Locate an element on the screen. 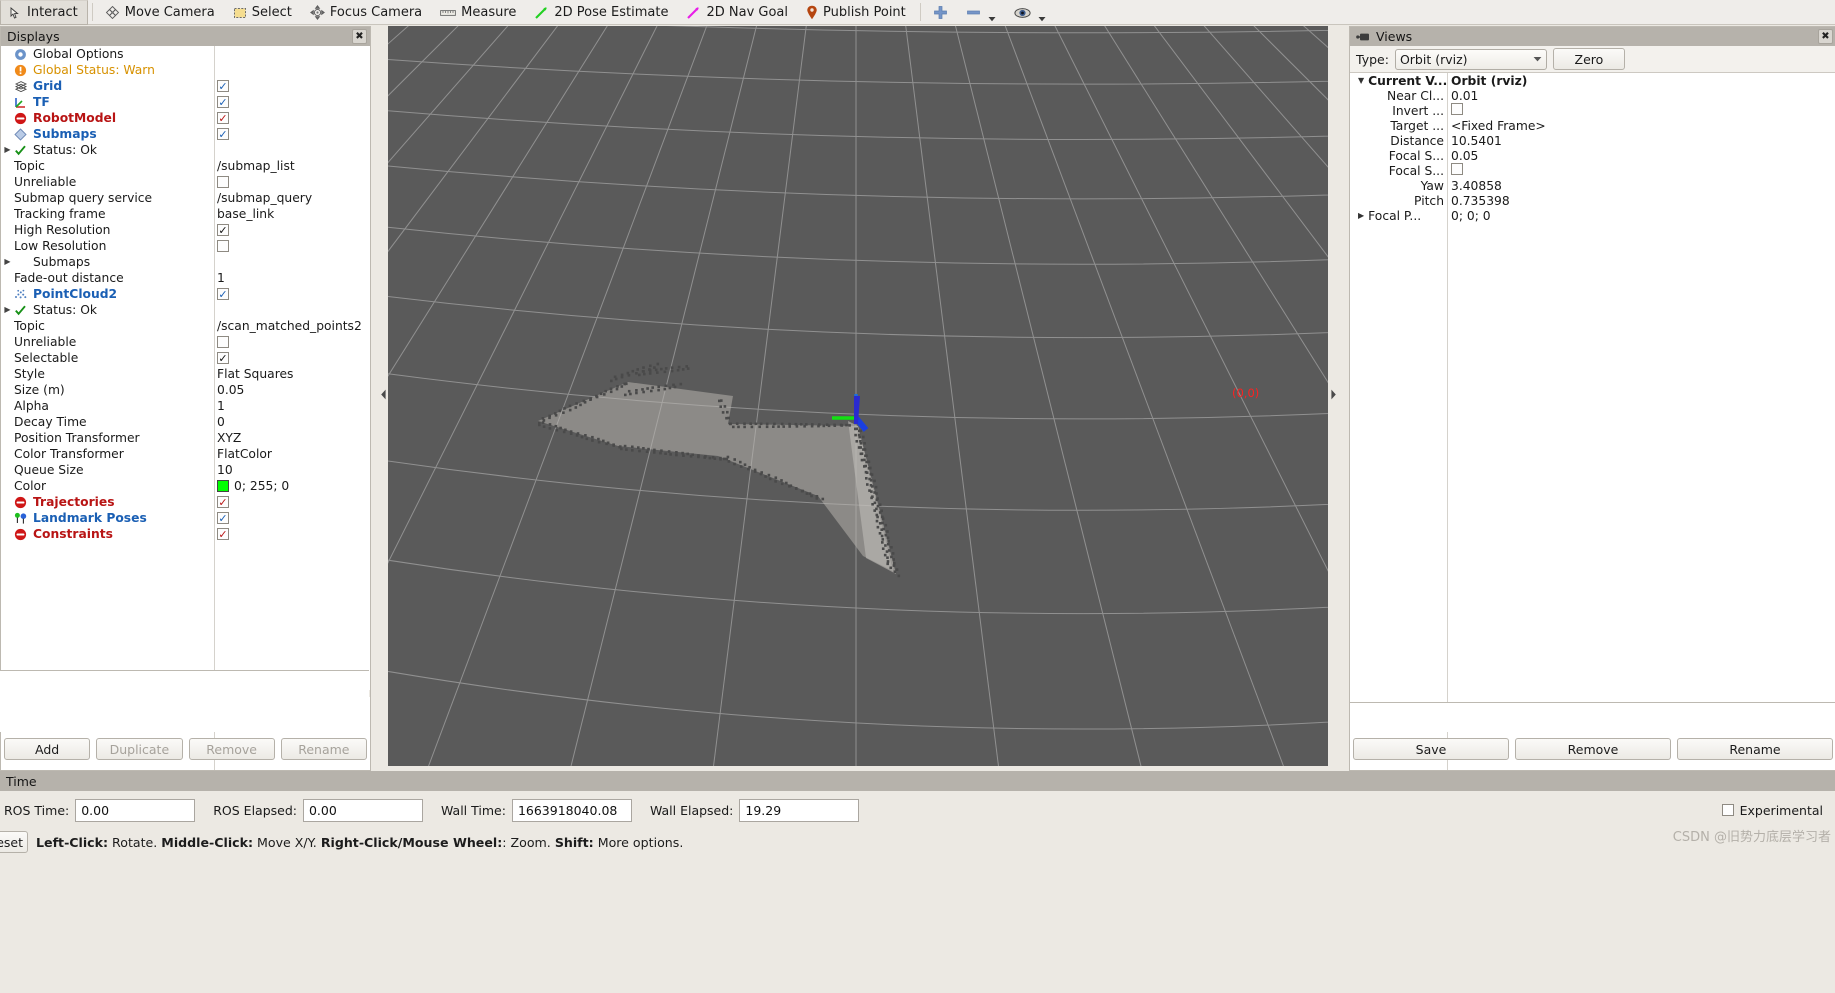 The height and width of the screenshot is (993, 1835). display-row: Alpha 1 is located at coordinates (185, 406).